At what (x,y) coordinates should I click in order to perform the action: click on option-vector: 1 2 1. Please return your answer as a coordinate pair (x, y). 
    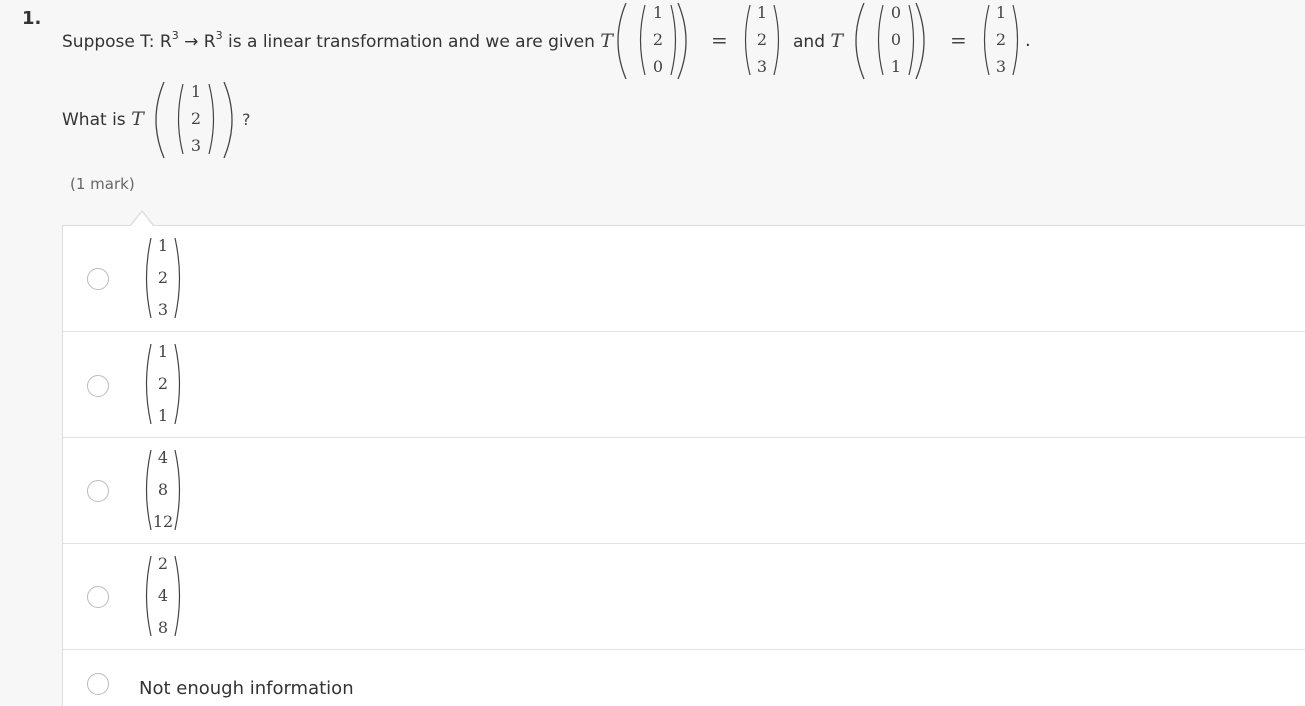
    Looking at the image, I should click on (163, 384).